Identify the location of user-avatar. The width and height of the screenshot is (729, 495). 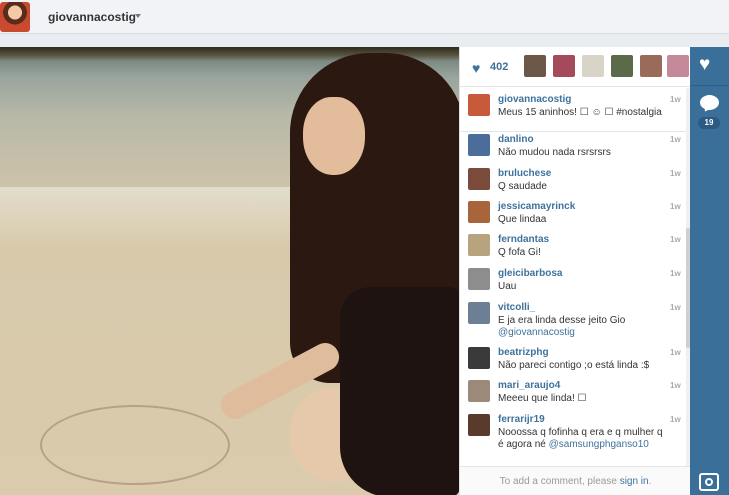
(15, 17).